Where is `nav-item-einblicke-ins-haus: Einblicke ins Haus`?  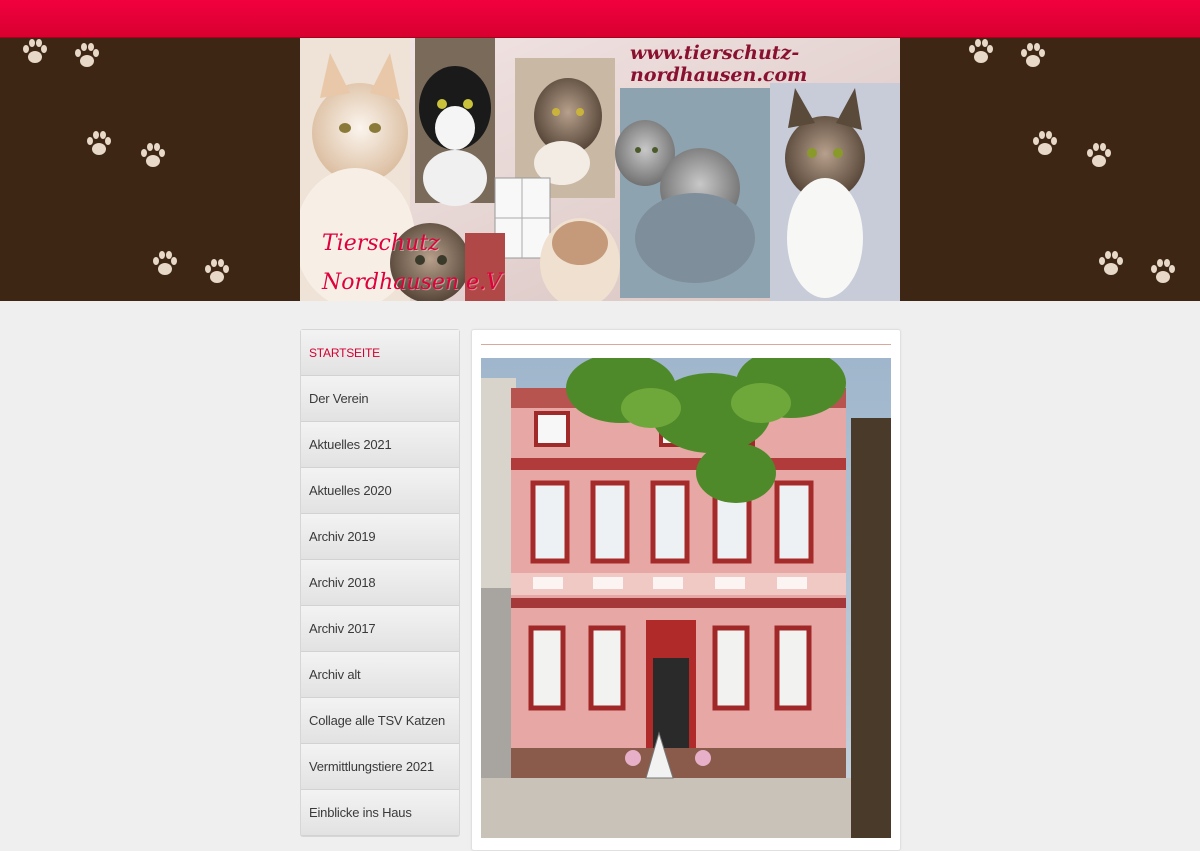
nav-item-einblicke-ins-haus: Einblicke ins Haus is located at coordinates (380, 813).